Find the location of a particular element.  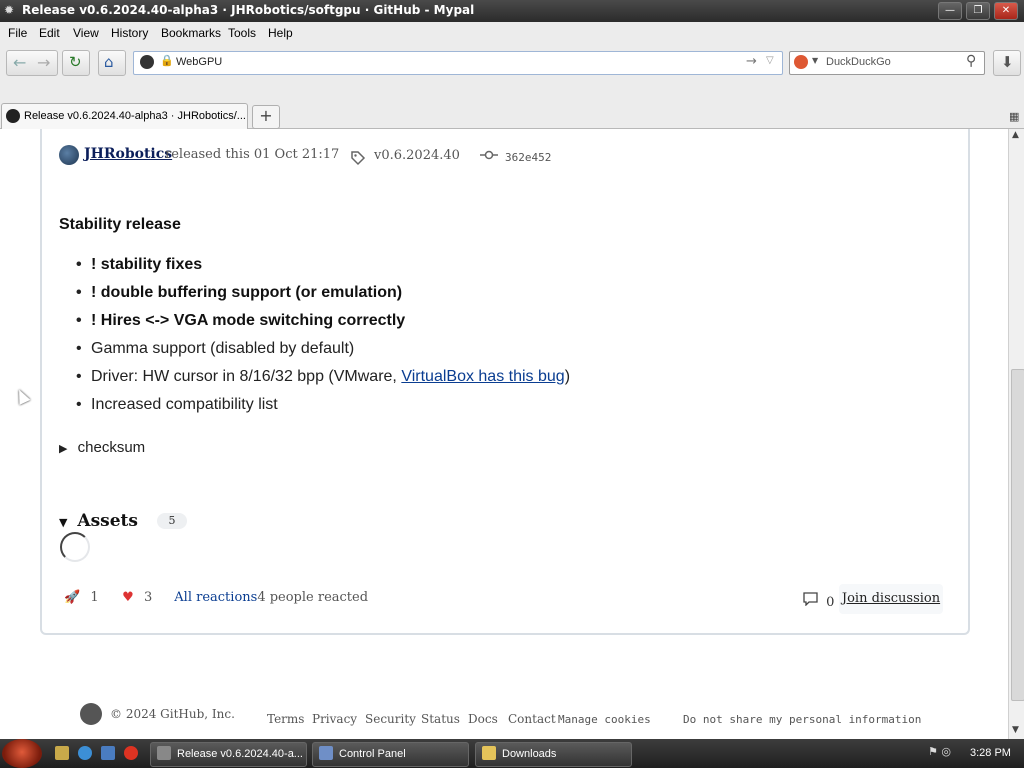

footer-link-contact: Contact is located at coordinates (532, 719).